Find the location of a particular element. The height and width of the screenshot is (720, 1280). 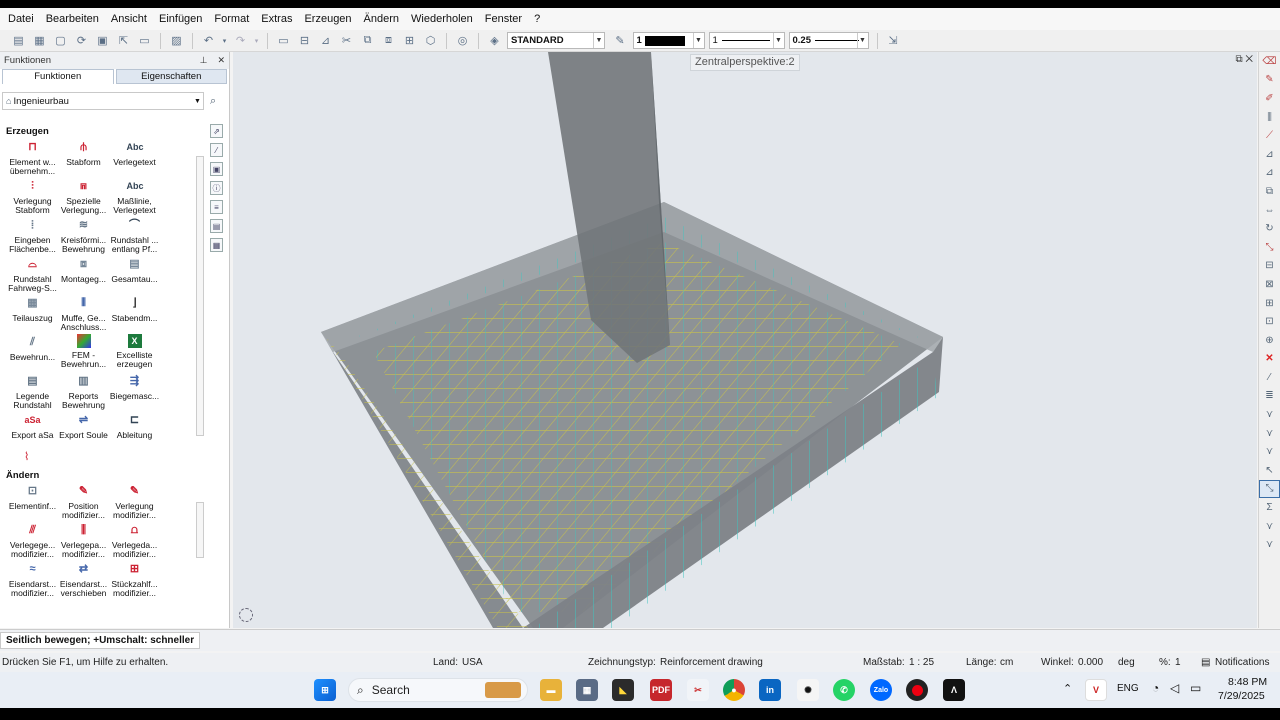

tool-verlegung-stabform: ⫶ Verlegung Stabform is located at coordinates (32, 196).